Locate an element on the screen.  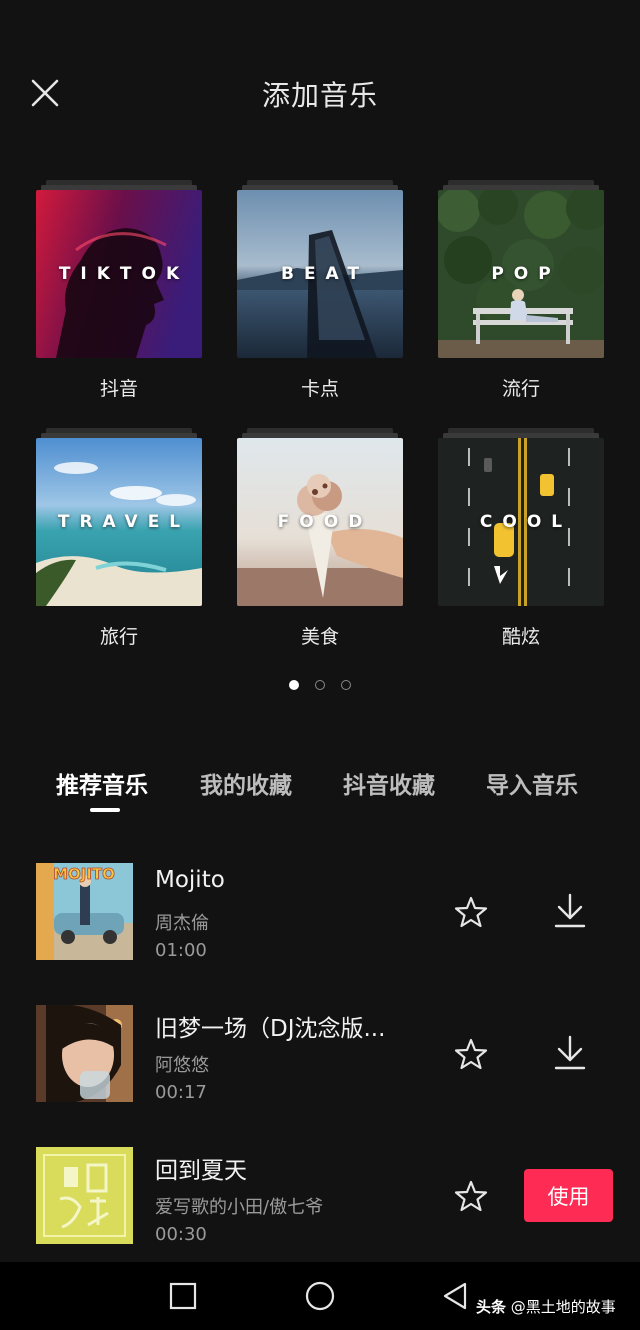
song-artist: 周杰倫 is located at coordinates (182, 923).